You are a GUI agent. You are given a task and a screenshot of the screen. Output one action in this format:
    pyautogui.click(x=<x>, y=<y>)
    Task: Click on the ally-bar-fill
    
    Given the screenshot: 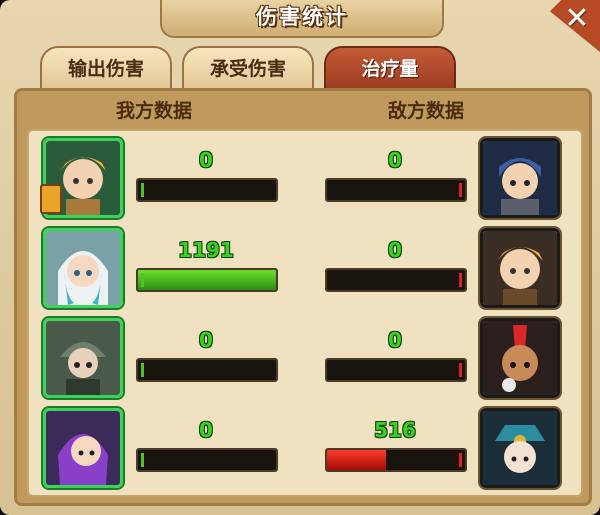 What is the action you would take?
    pyautogui.click(x=207, y=280)
    